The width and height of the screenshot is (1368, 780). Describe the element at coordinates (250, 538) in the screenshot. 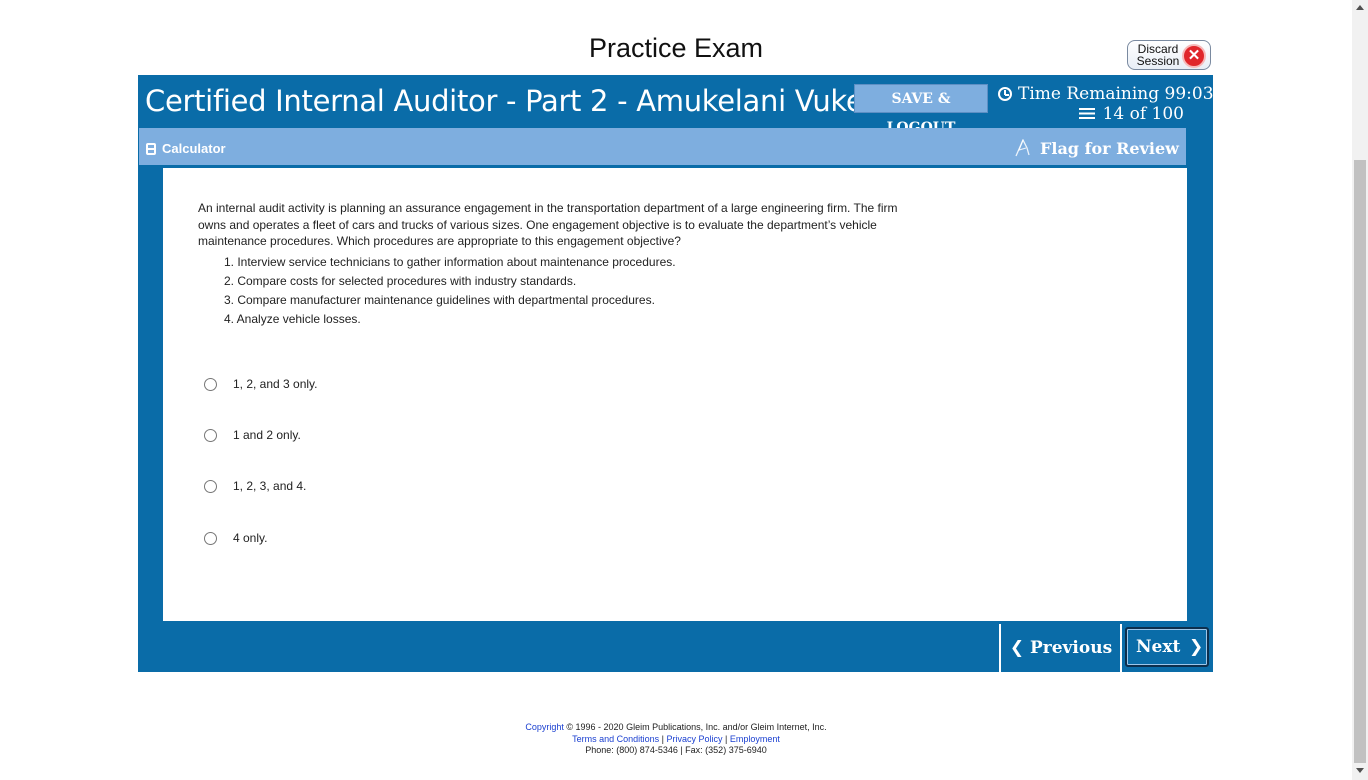

I see `answer-option-label: 4 only.` at that location.